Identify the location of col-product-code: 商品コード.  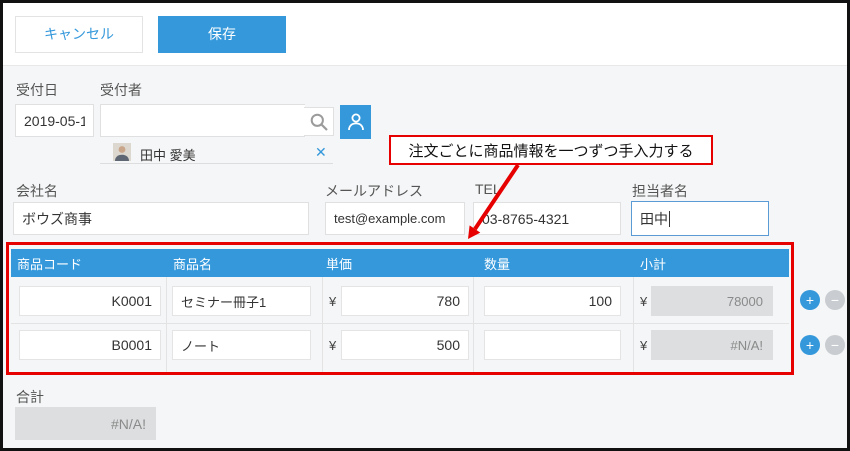
(50, 264).